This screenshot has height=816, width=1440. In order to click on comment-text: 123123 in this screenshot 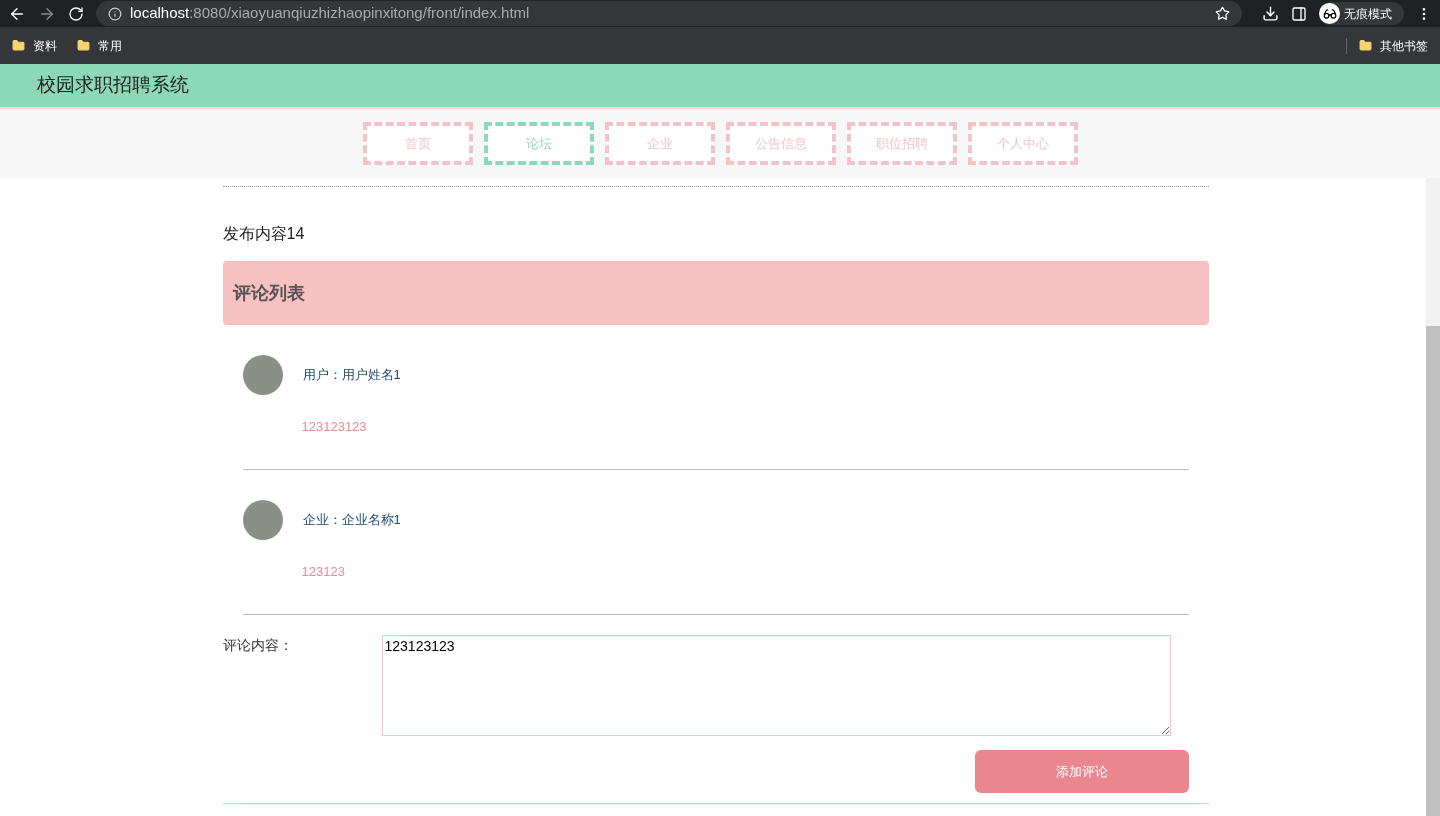, I will do `click(323, 572)`.